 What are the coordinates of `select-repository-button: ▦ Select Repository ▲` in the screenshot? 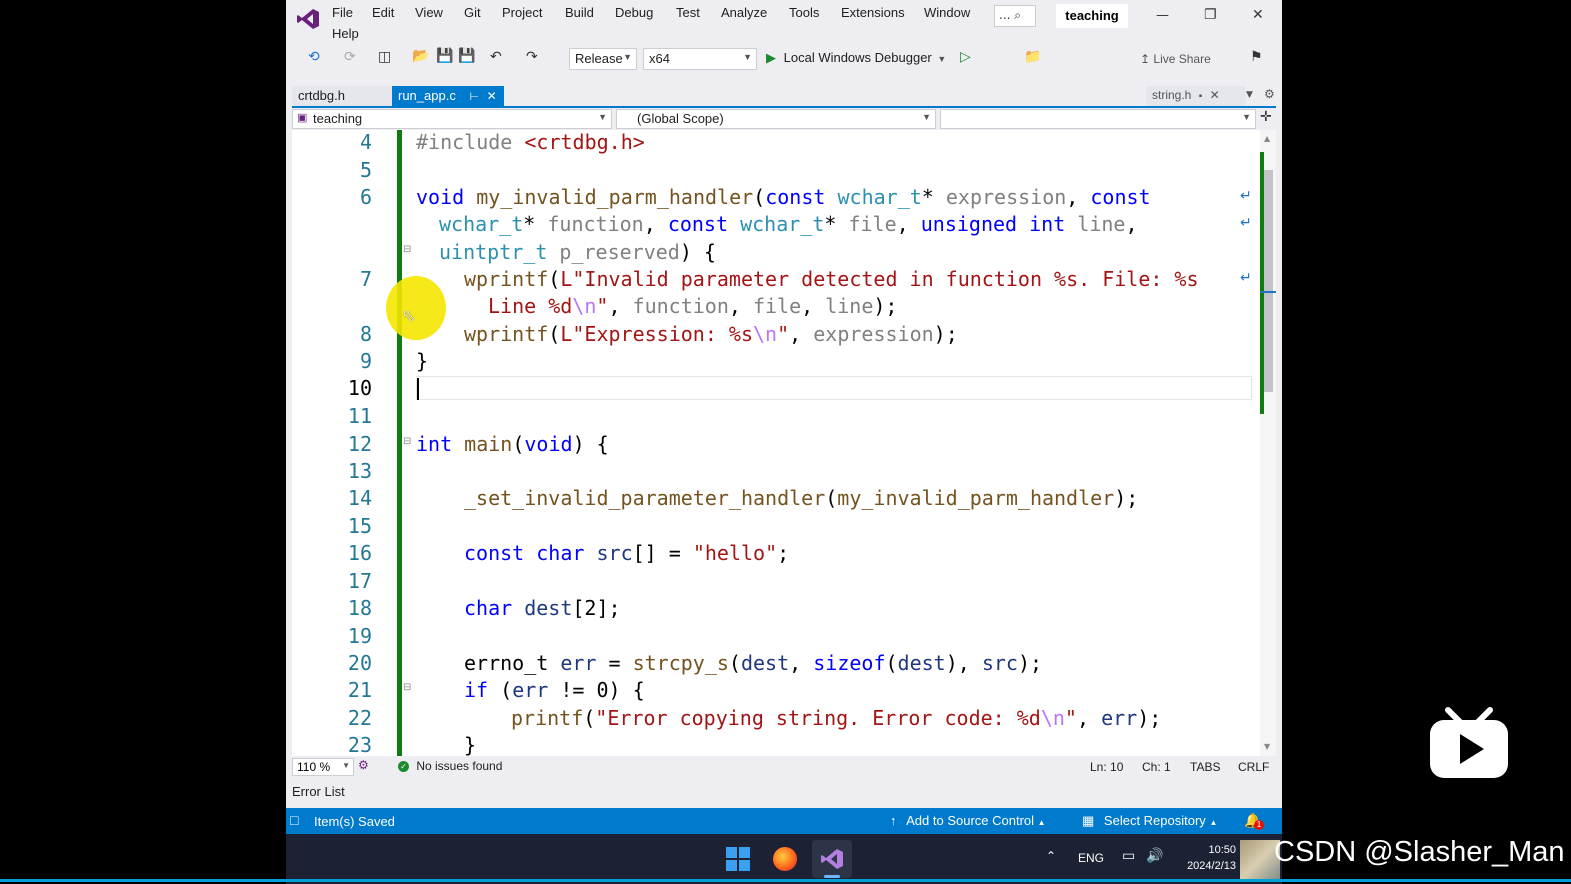 It's located at (1149, 821).